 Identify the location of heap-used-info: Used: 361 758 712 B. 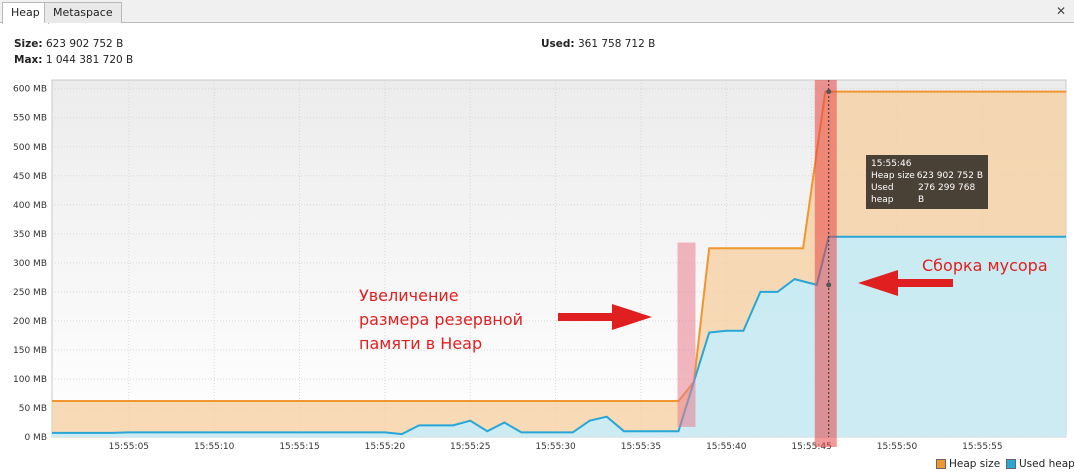
(598, 44).